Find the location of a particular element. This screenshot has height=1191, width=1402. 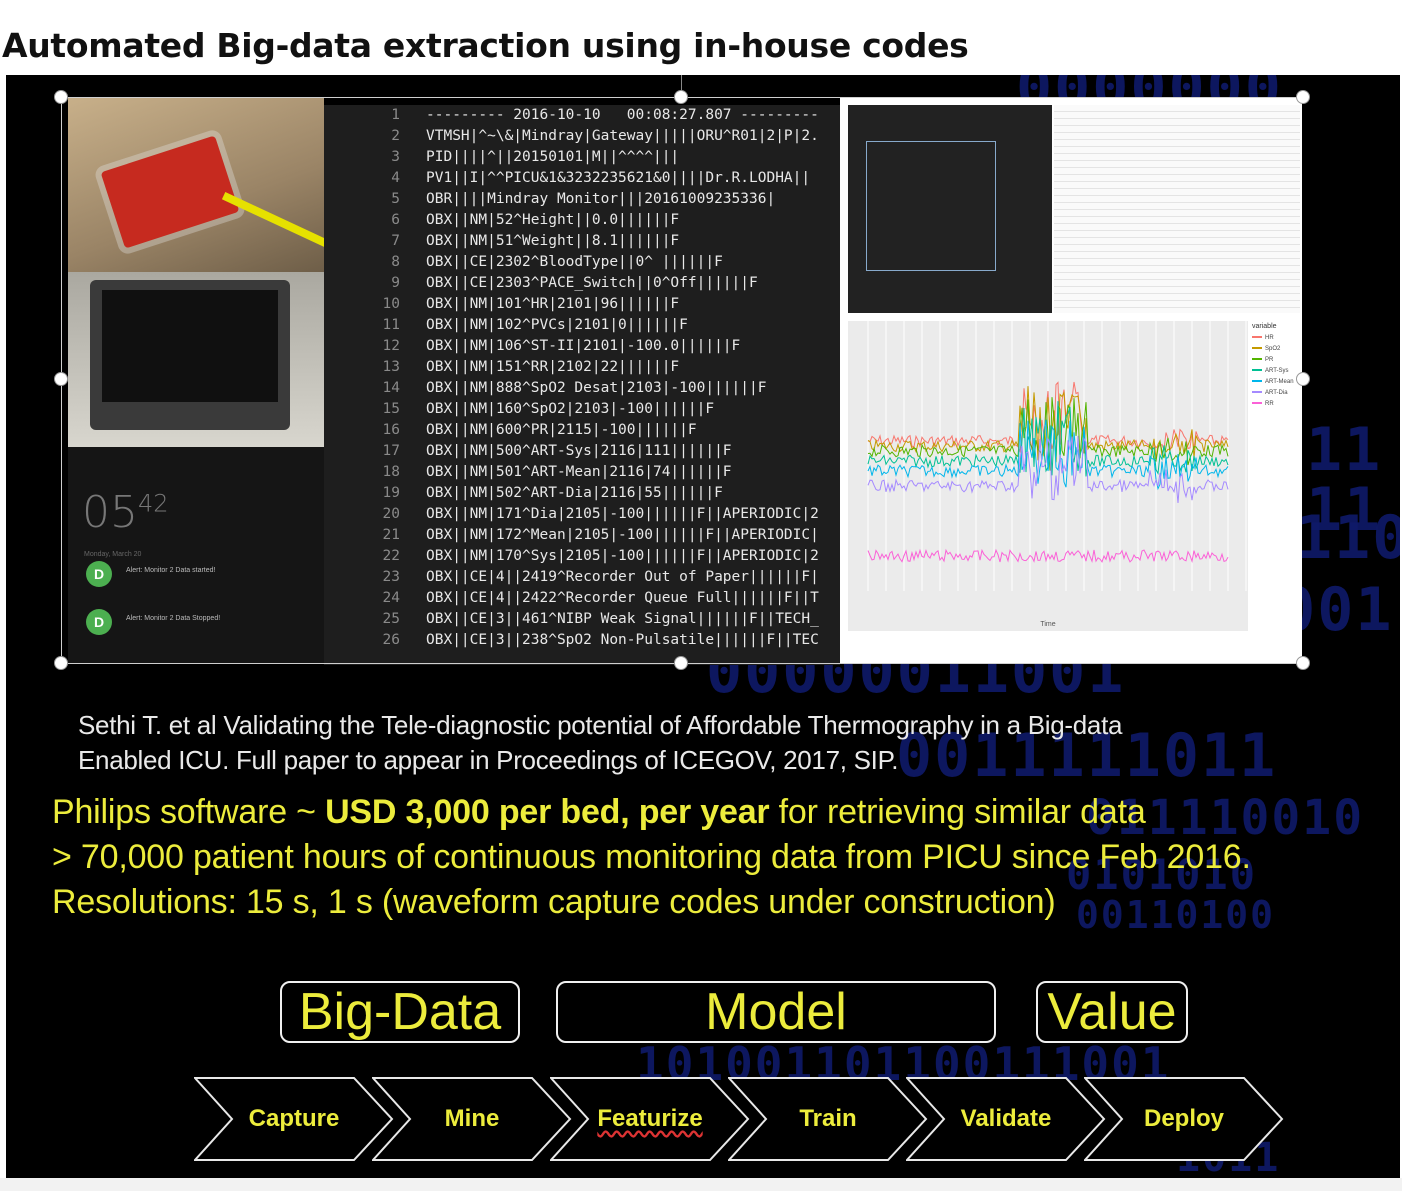

pipeline-label: Train is located at coordinates (828, 1118).